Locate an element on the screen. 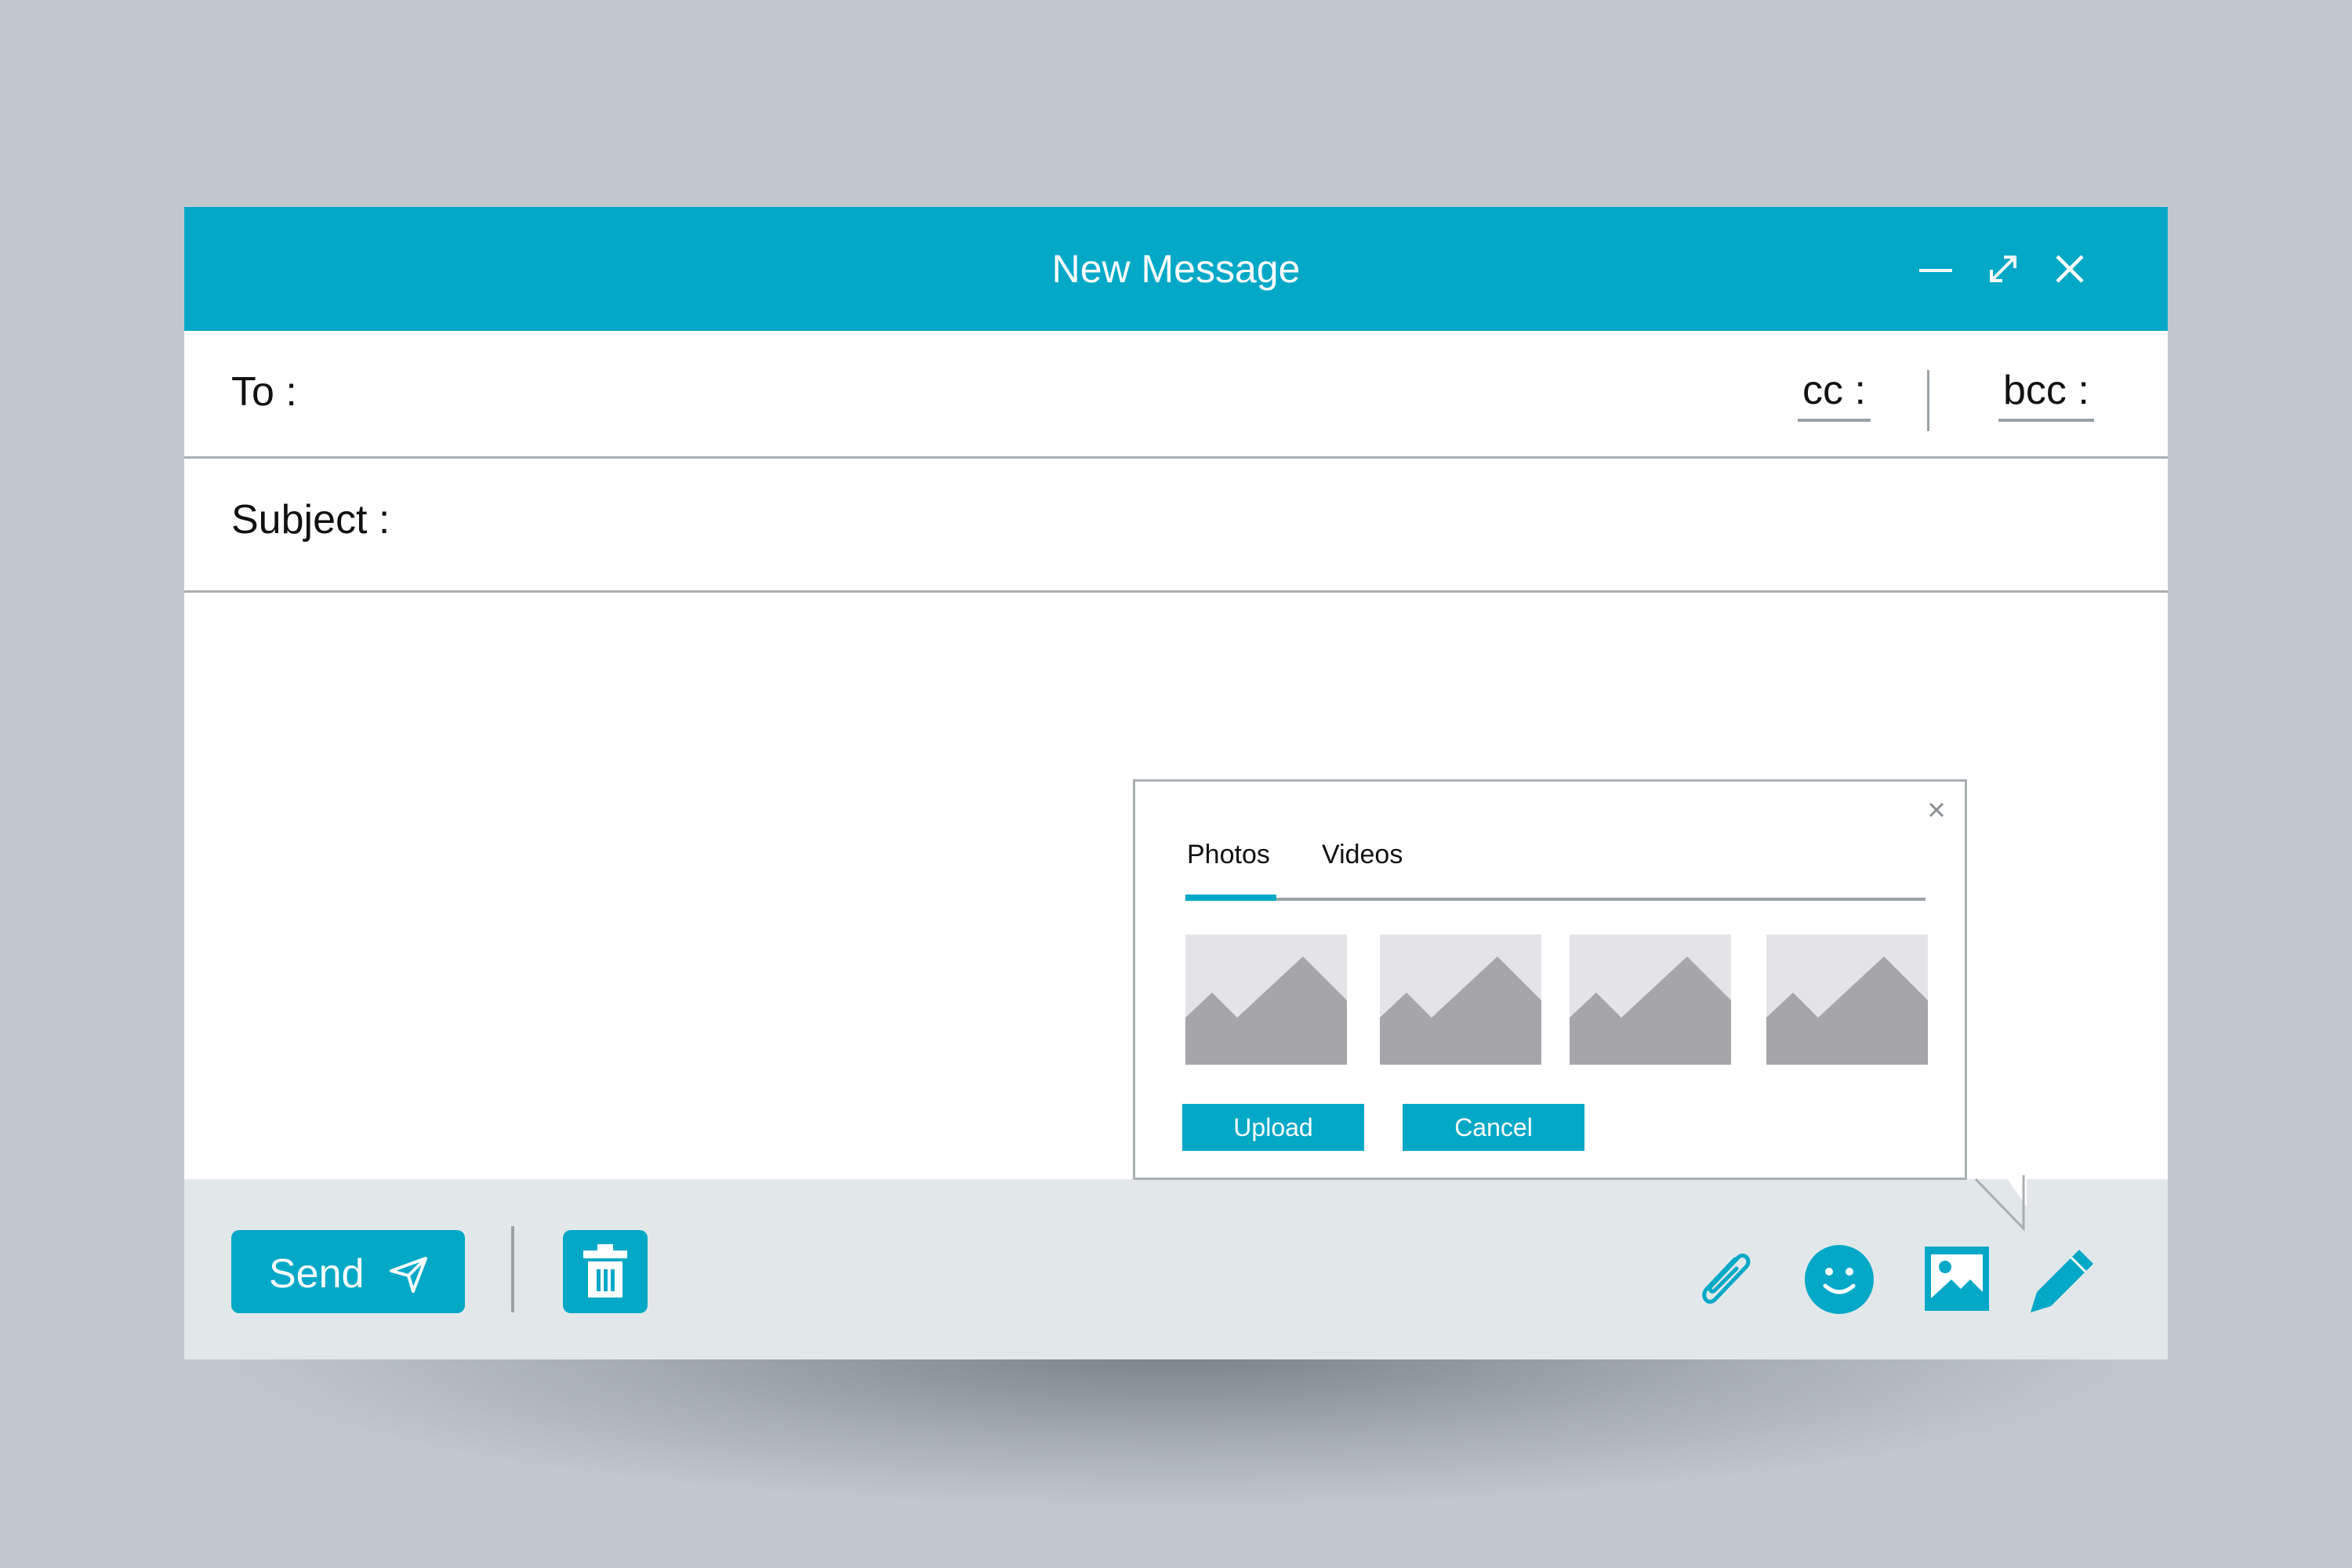 This screenshot has height=1568, width=2352. image-icon is located at coordinates (1957, 1279).